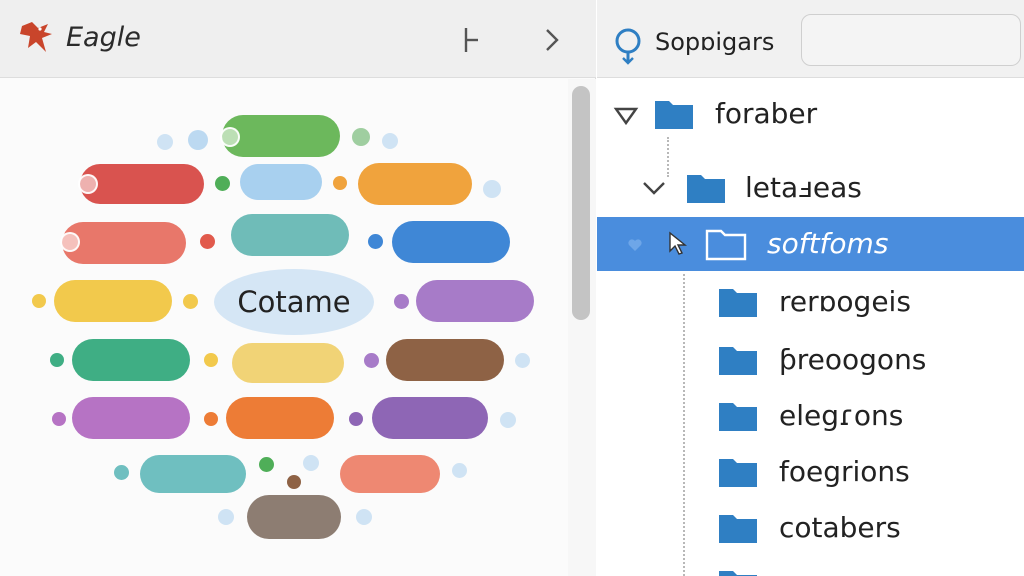 This screenshot has width=1024, height=576. I want to click on tree-item-label: softfoms, so click(828, 243).